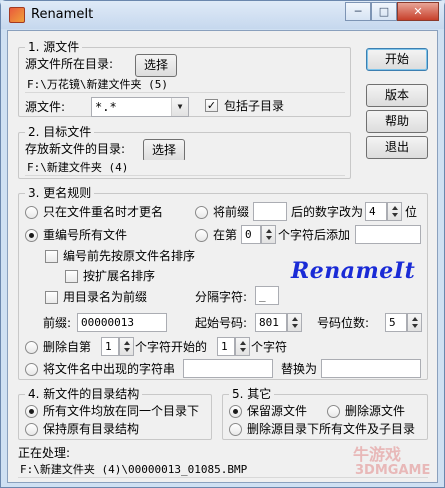  I want to click on delete-count-spinner, so click(242, 346).